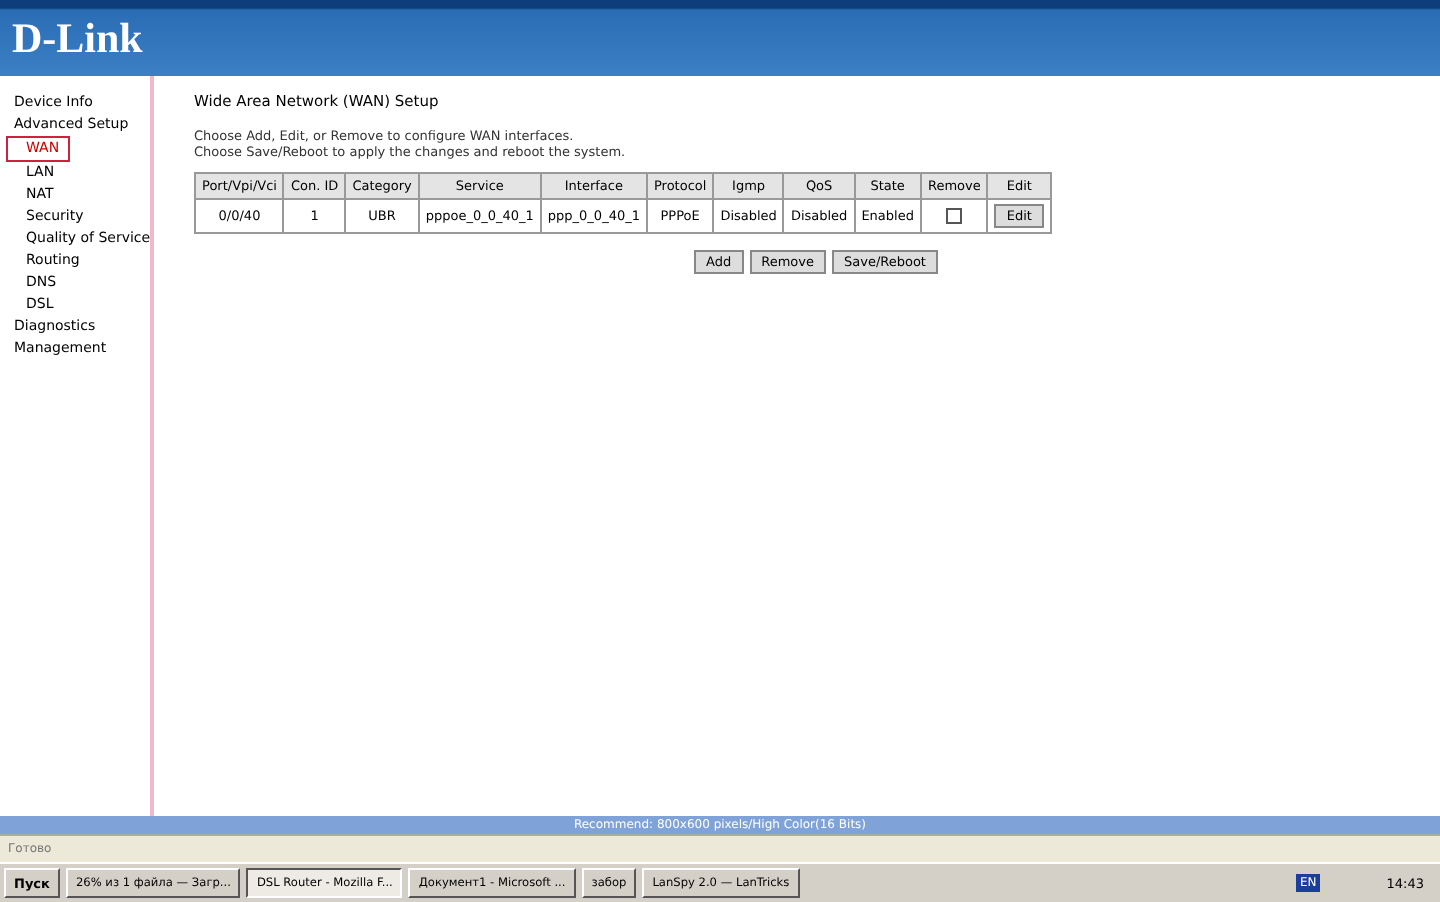 Image resolution: width=1440 pixels, height=902 pixels. Describe the element at coordinates (77, 38) in the screenshot. I see `logo: D-Link` at that location.